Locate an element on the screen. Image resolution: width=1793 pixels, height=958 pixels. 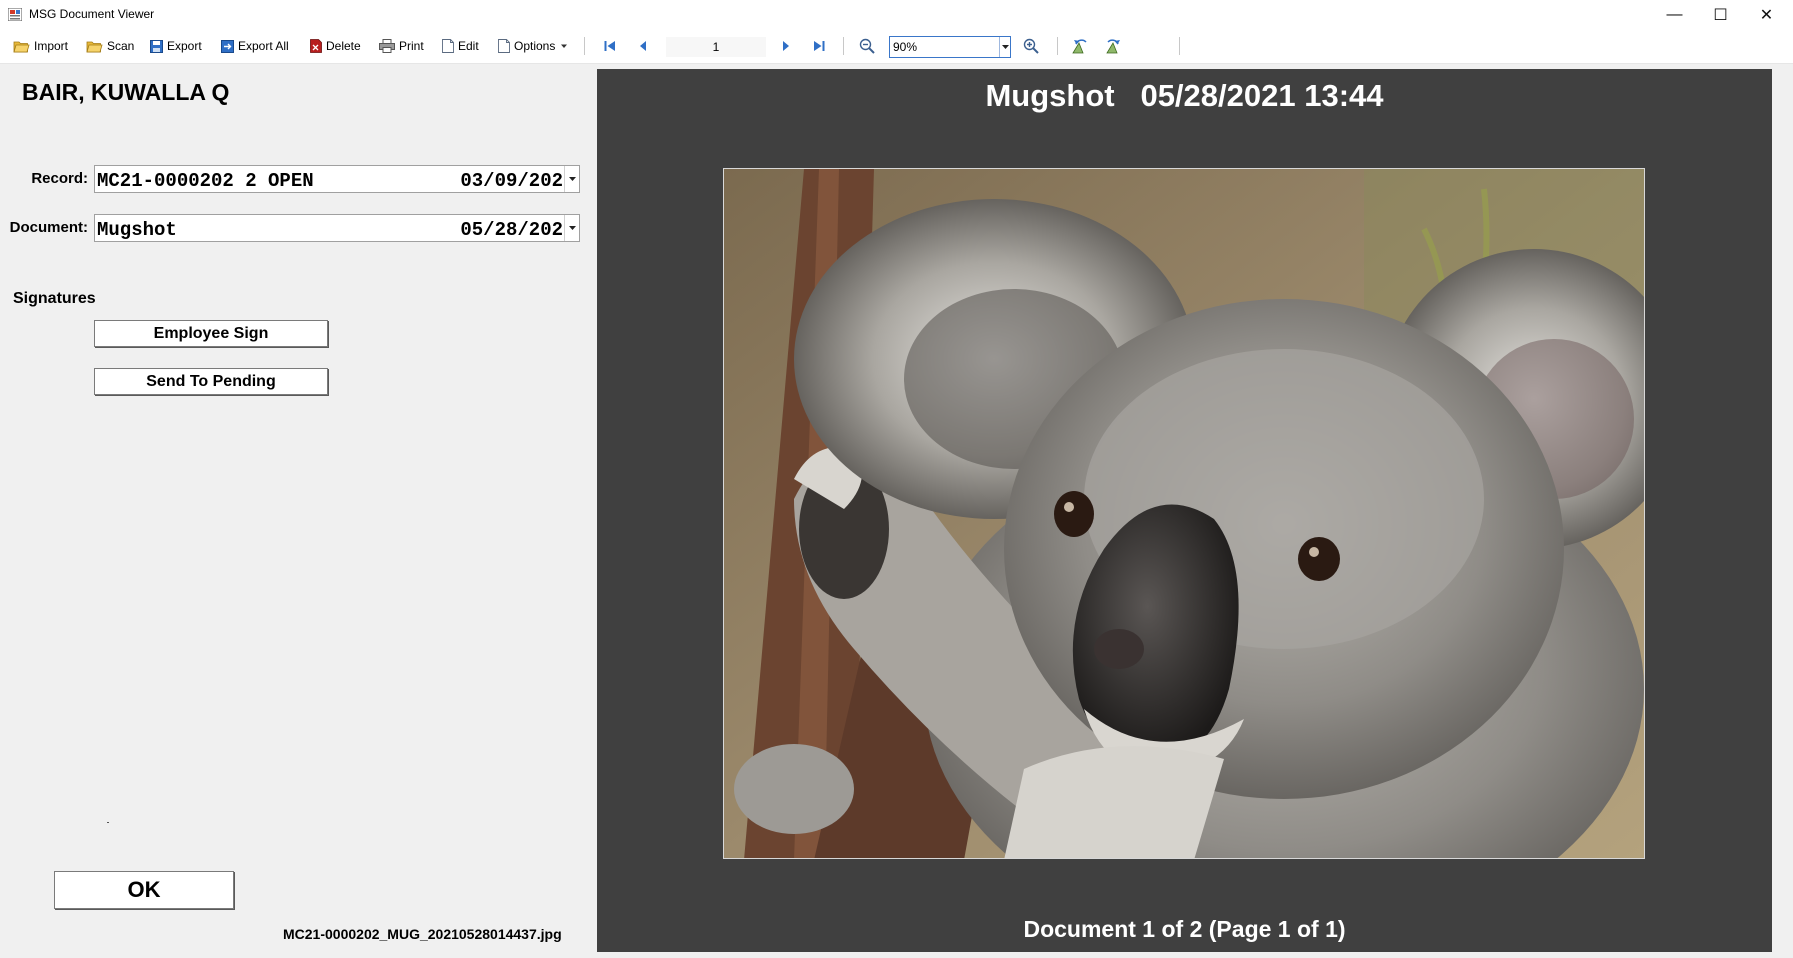
subject-name: BAIR, KUWALLA Q is located at coordinates (126, 92).